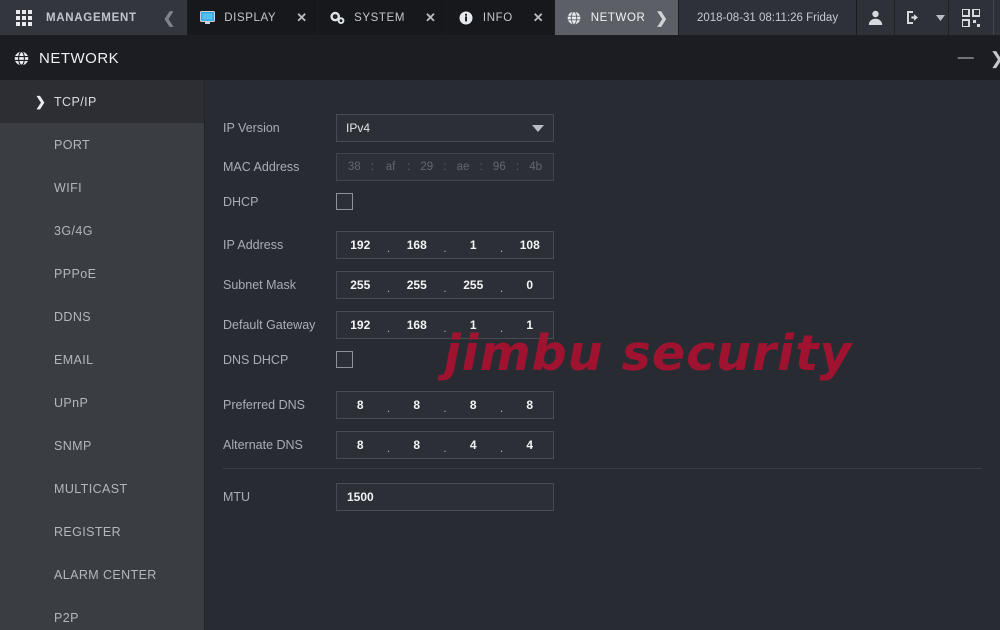 This screenshot has height=630, width=1000. I want to click on tab-display-close-icon: ✕, so click(301, 17).